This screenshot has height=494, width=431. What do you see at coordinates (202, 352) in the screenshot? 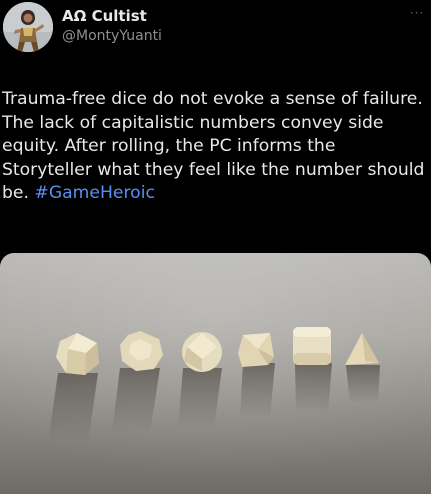
I see `die-d10` at bounding box center [202, 352].